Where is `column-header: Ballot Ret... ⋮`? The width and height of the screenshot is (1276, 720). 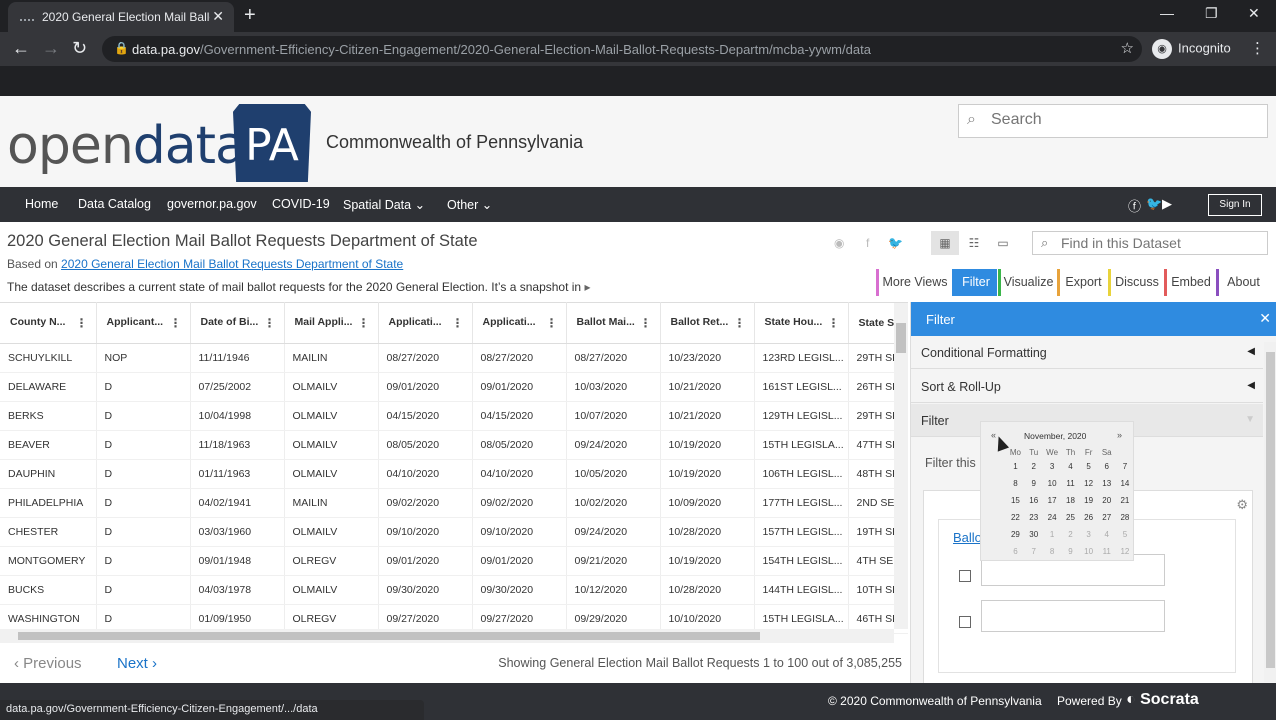 column-header: Ballot Ret... ⋮ is located at coordinates (707, 323).